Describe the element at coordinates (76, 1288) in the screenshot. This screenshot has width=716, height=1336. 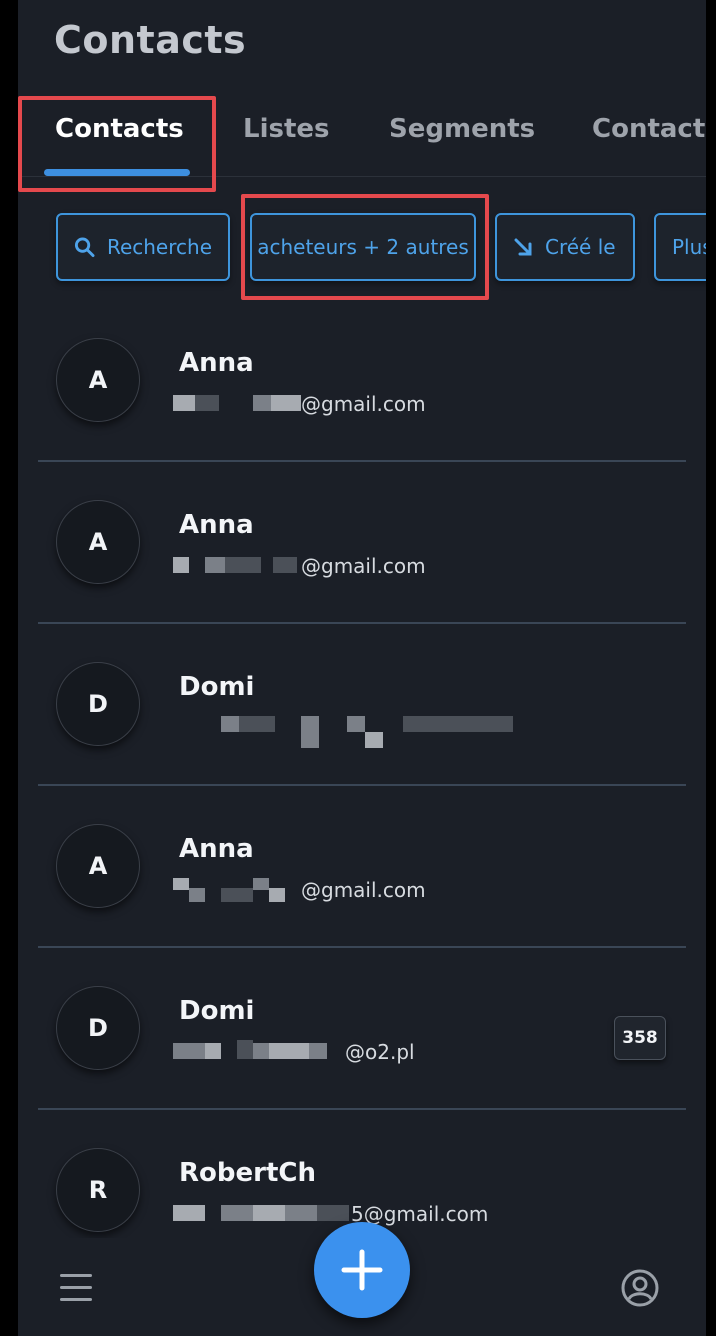
I see `hamburger-menu-icon` at that location.